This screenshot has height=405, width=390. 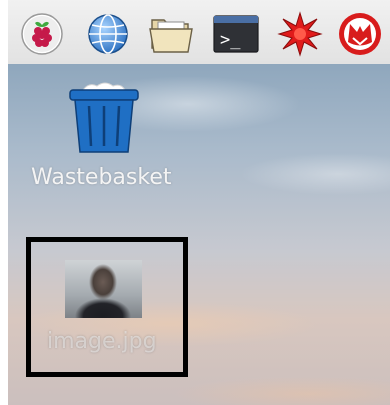 I want to click on wastebasket-label: Wastebasket, so click(x=101, y=177).